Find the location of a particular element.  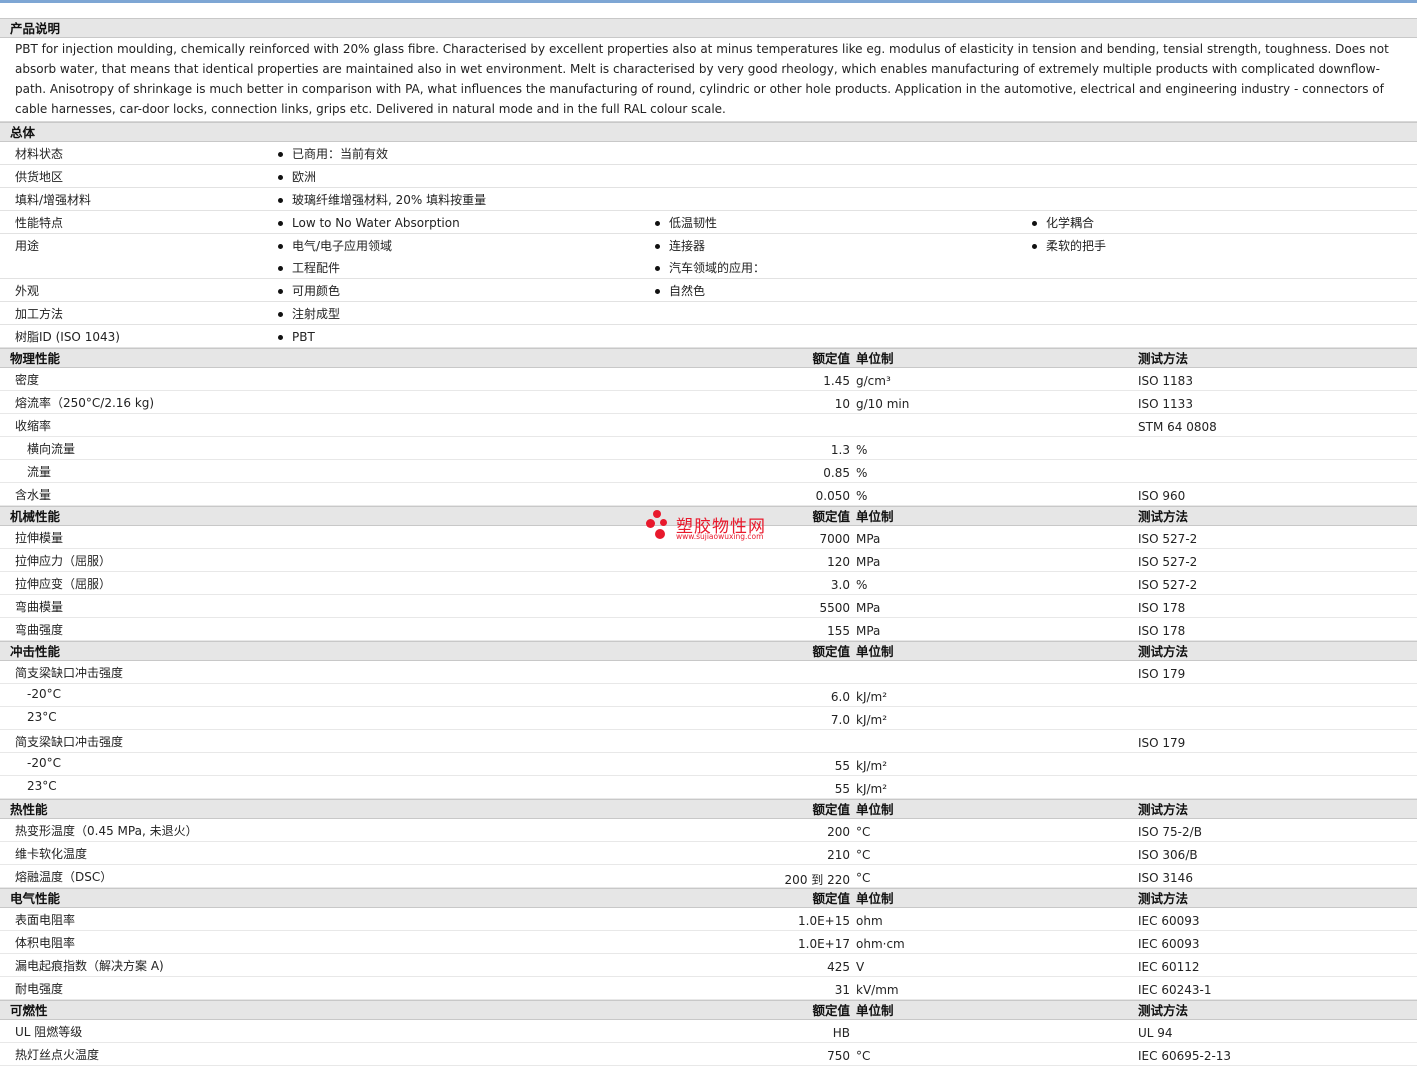

section-title: 产品说明 is located at coordinates (35, 28).